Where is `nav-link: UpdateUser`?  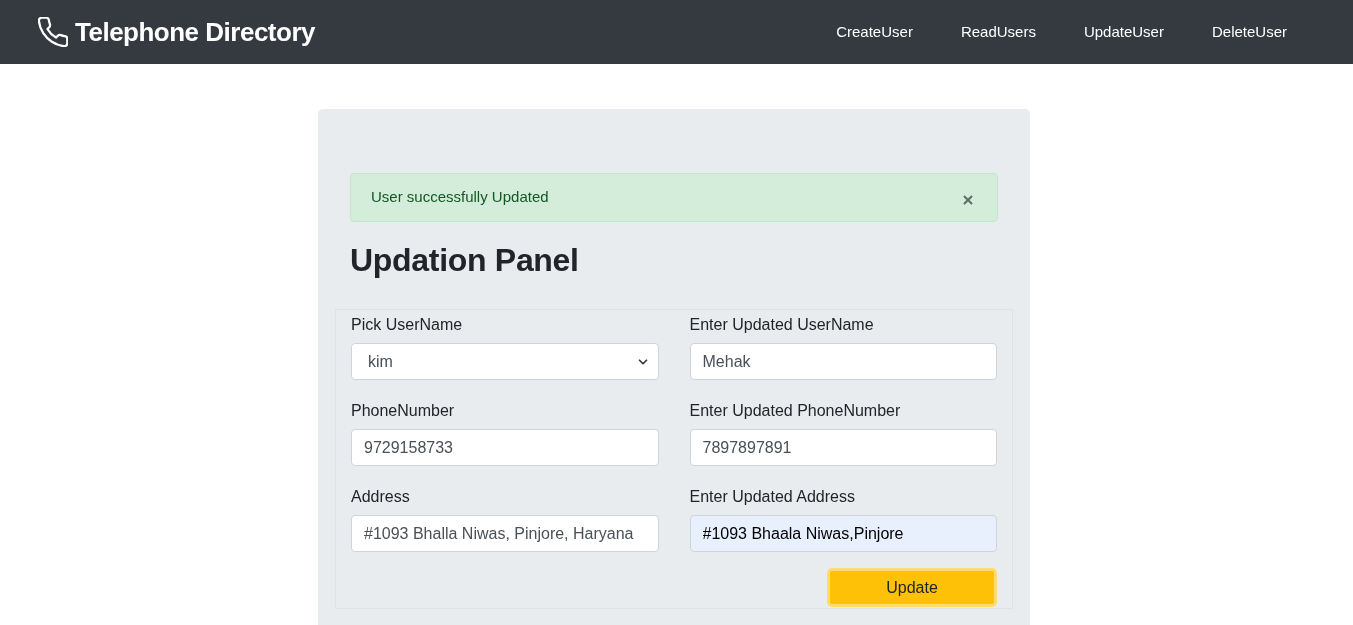
nav-link: UpdateUser is located at coordinates (1123, 32).